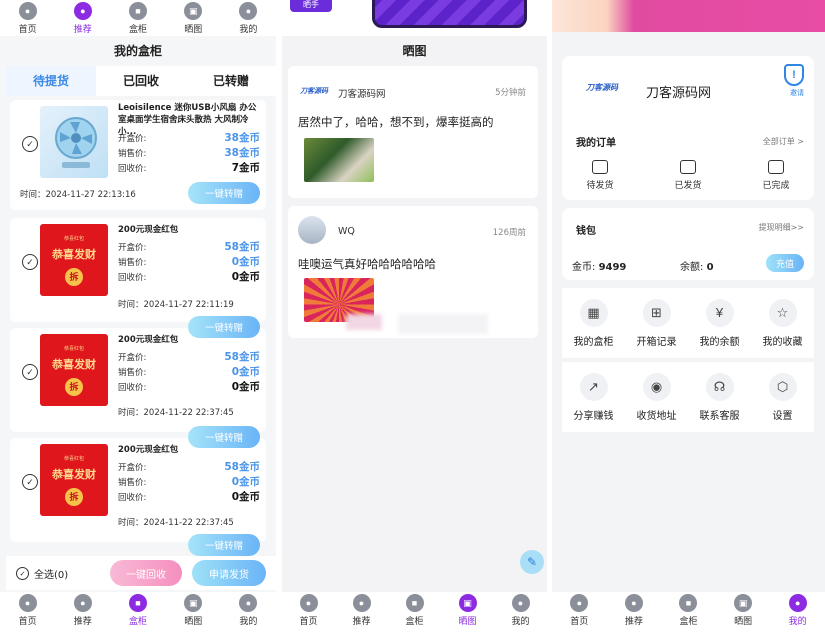 The height and width of the screenshot is (636, 825). I want to click on post-text: 哇噢运气真好哈哈哈哈哈哈, so click(367, 264).